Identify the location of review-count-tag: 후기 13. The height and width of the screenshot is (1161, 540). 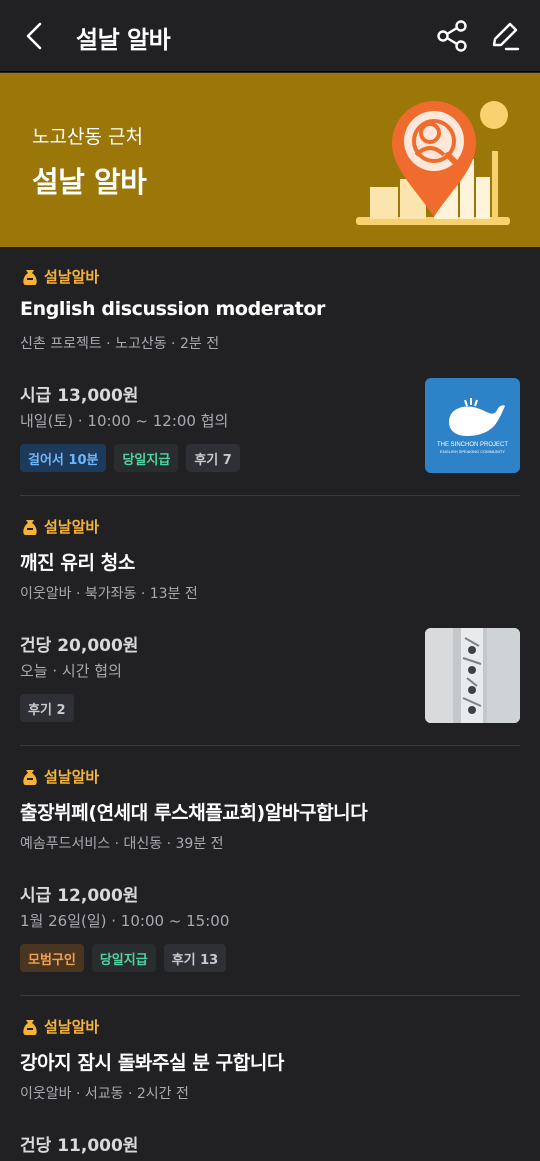
(195, 958).